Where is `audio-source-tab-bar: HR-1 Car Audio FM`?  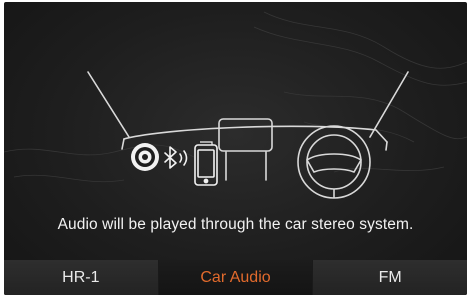
audio-source-tab-bar: HR-1 Car Audio FM is located at coordinates (235, 277).